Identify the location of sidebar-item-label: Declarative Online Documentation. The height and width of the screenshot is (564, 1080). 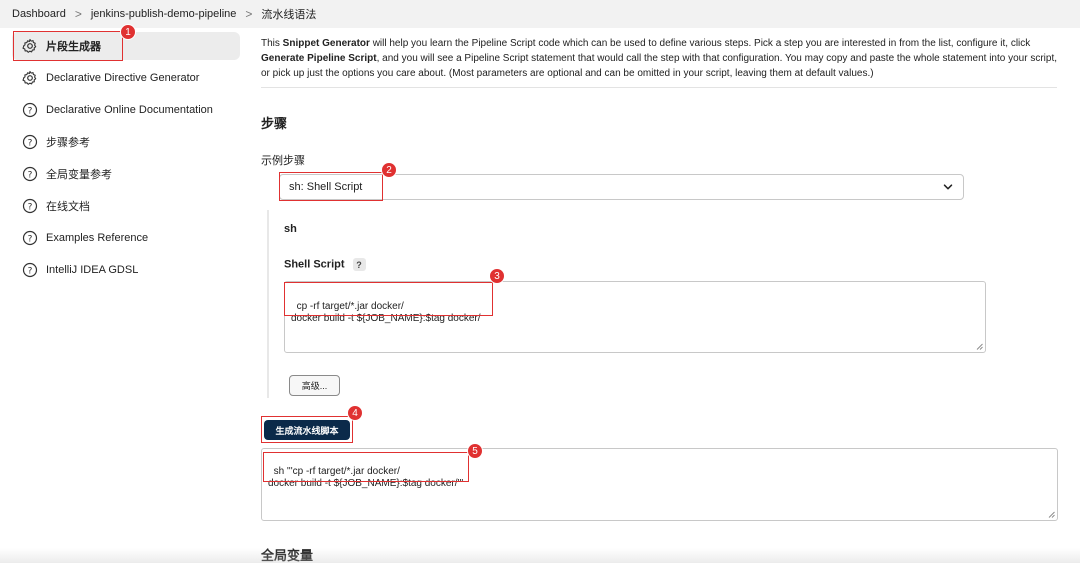
(129, 110).